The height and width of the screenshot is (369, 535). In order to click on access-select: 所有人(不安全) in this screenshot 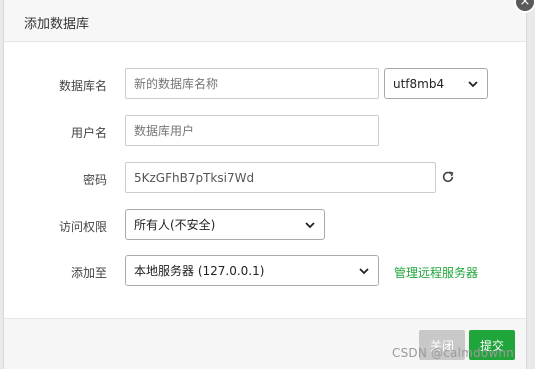, I will do `click(225, 224)`.